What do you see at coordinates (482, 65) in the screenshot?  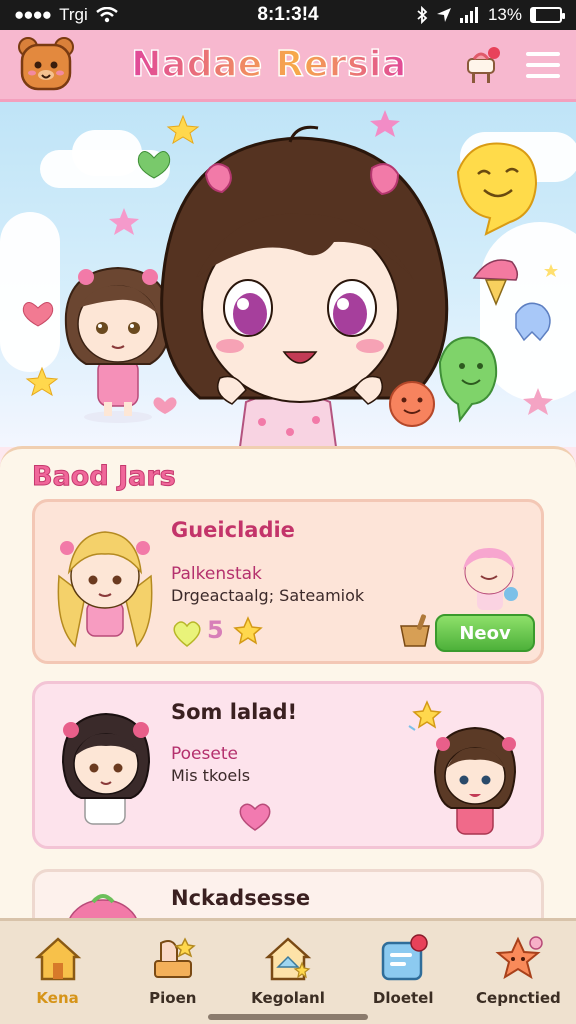 I see `cart-icon` at bounding box center [482, 65].